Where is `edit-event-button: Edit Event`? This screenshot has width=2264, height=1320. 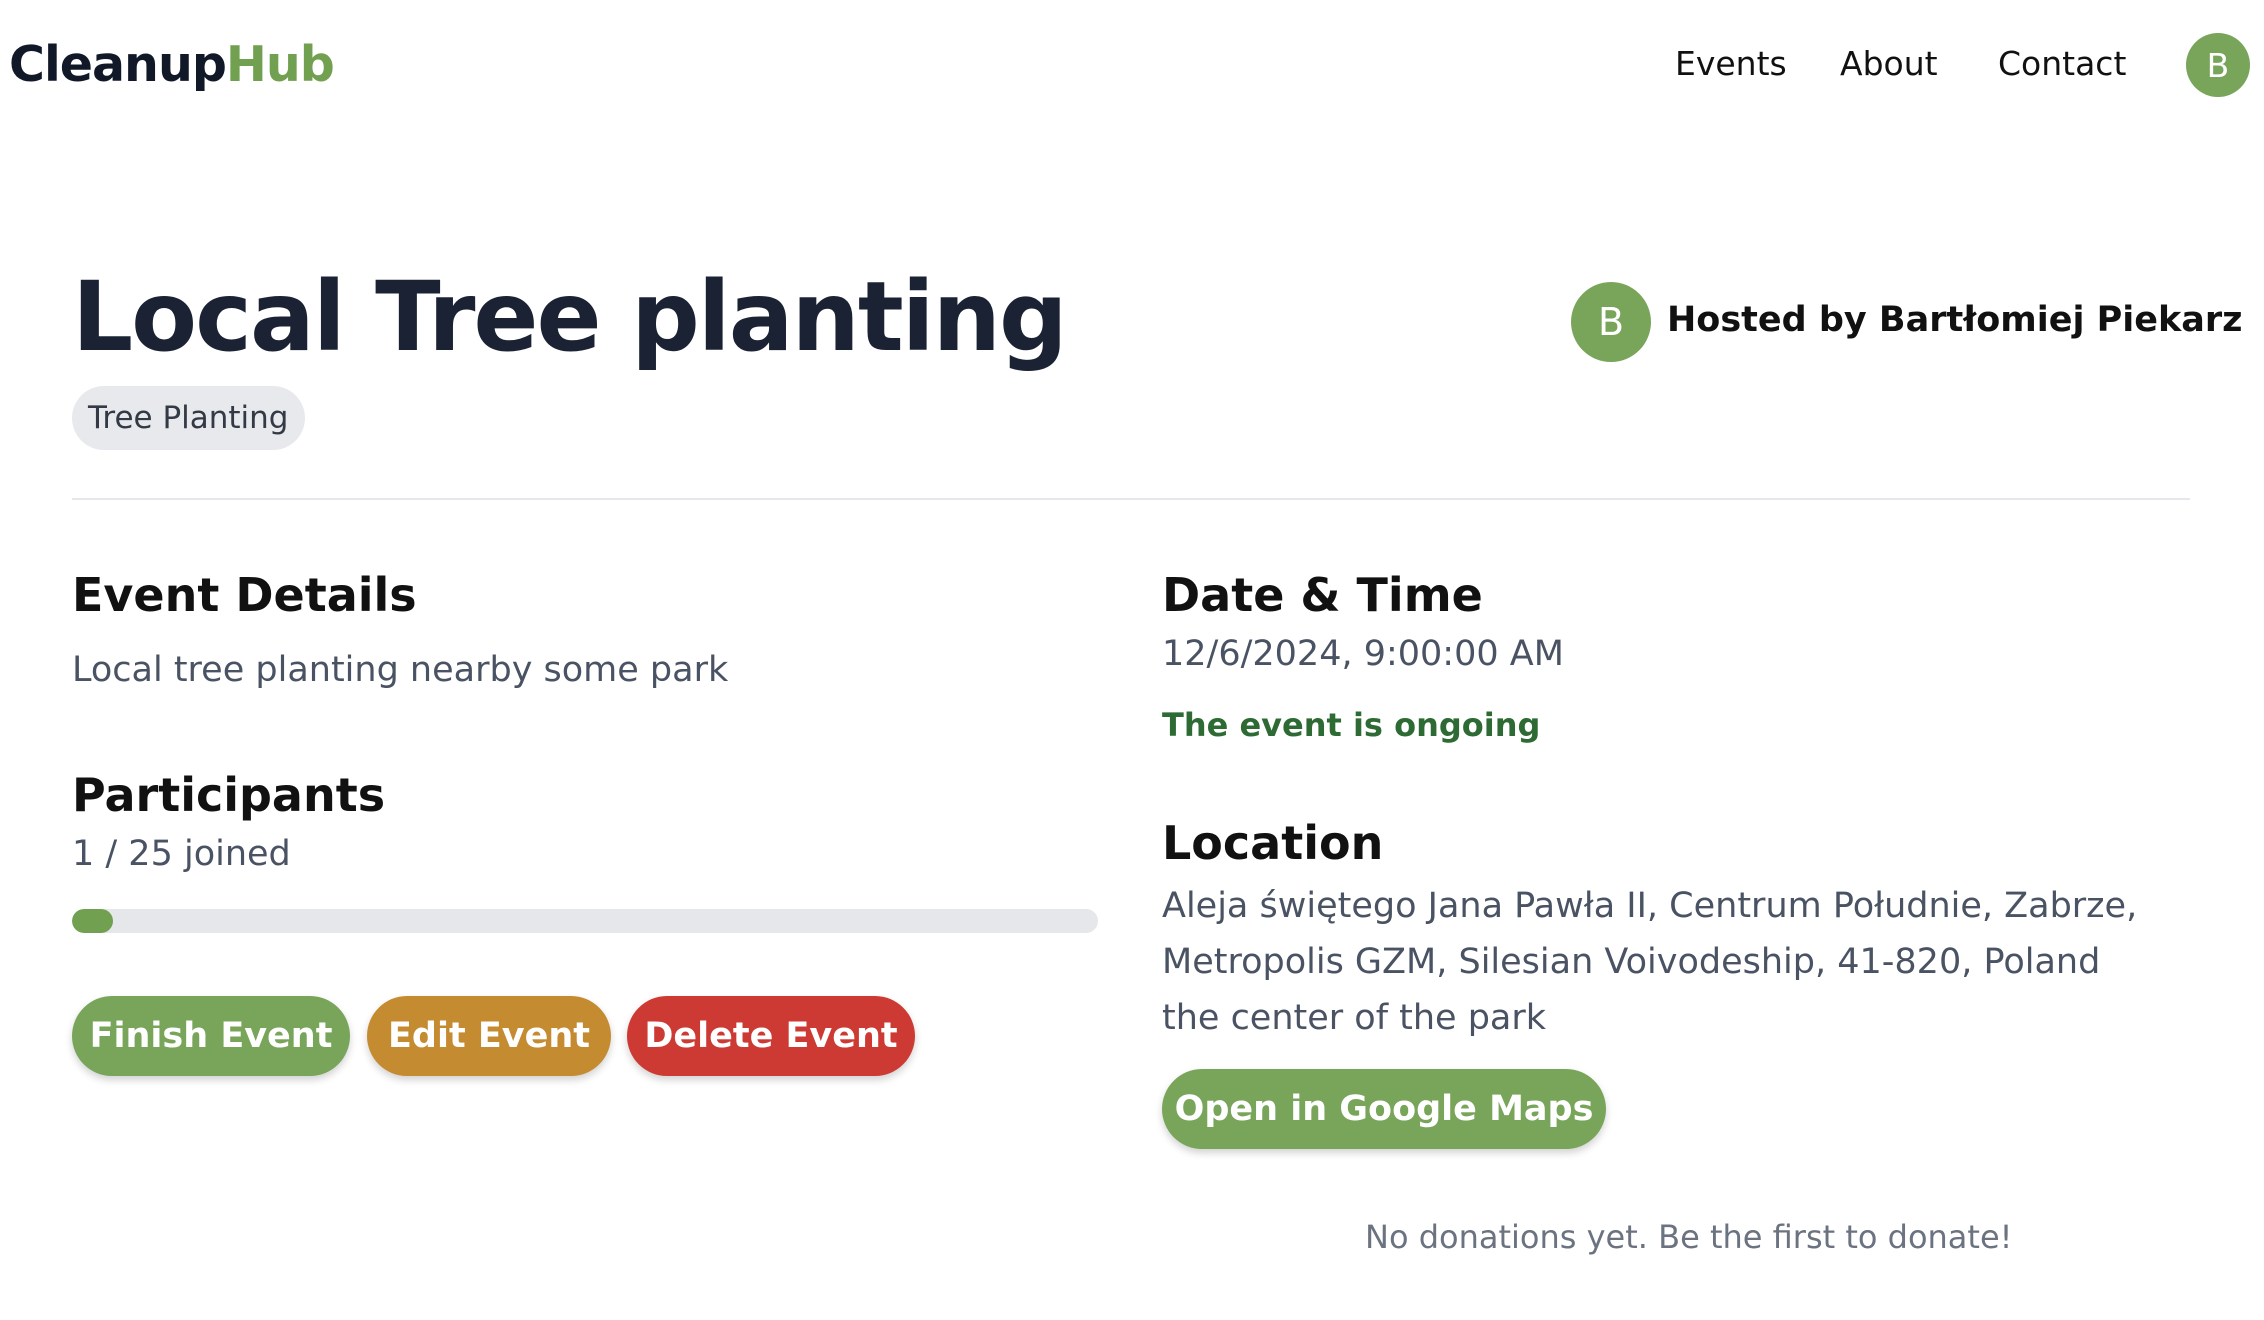
edit-event-button: Edit Event is located at coordinates (489, 1036).